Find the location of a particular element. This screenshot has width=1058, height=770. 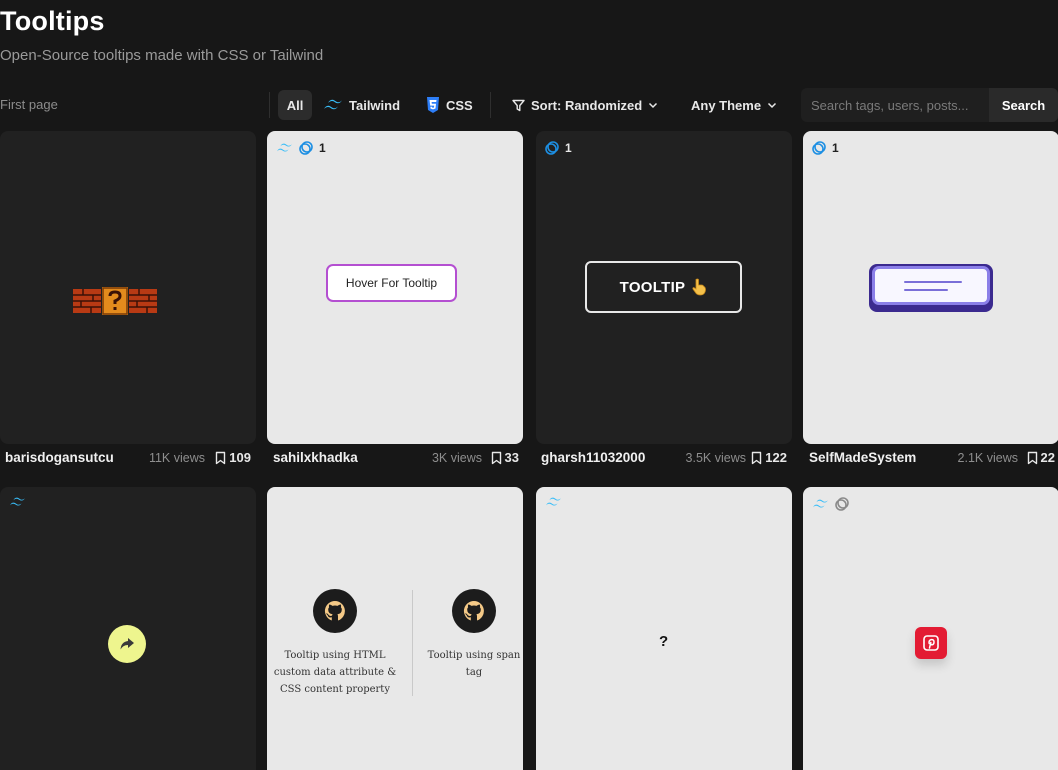

save-count: 33 is located at coordinates (511, 457).